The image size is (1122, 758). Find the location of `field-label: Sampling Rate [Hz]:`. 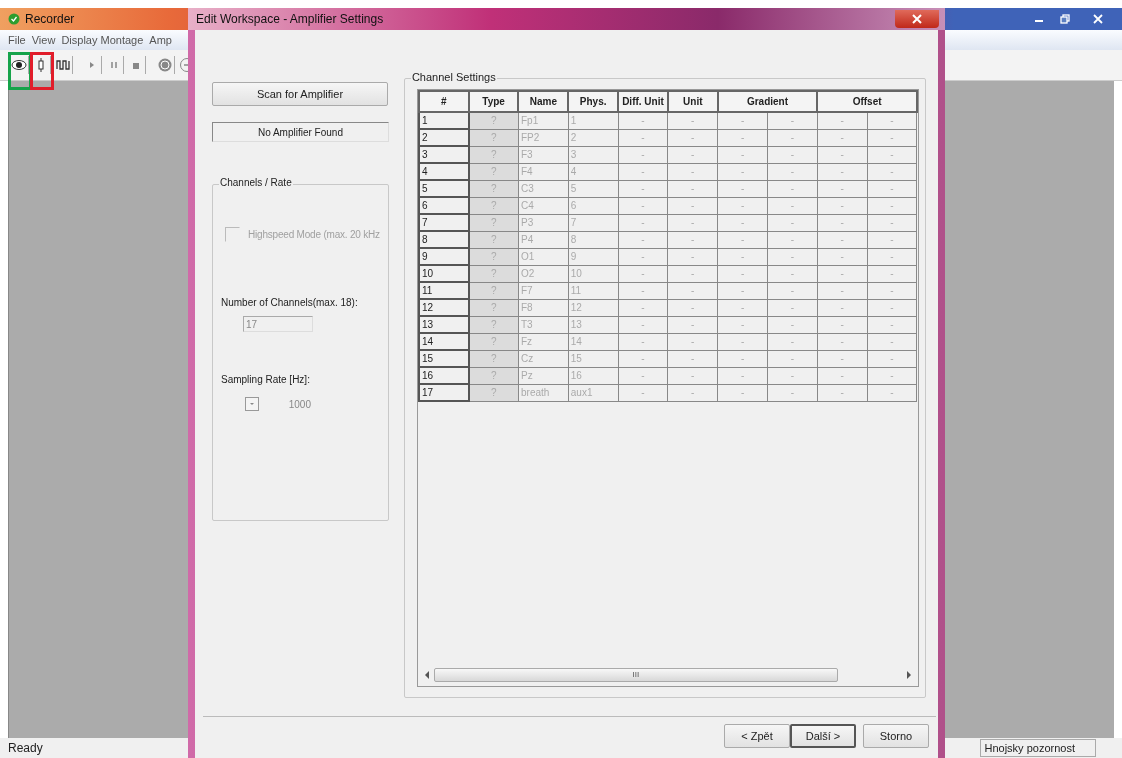

field-label: Sampling Rate [Hz]: is located at coordinates (266, 379).